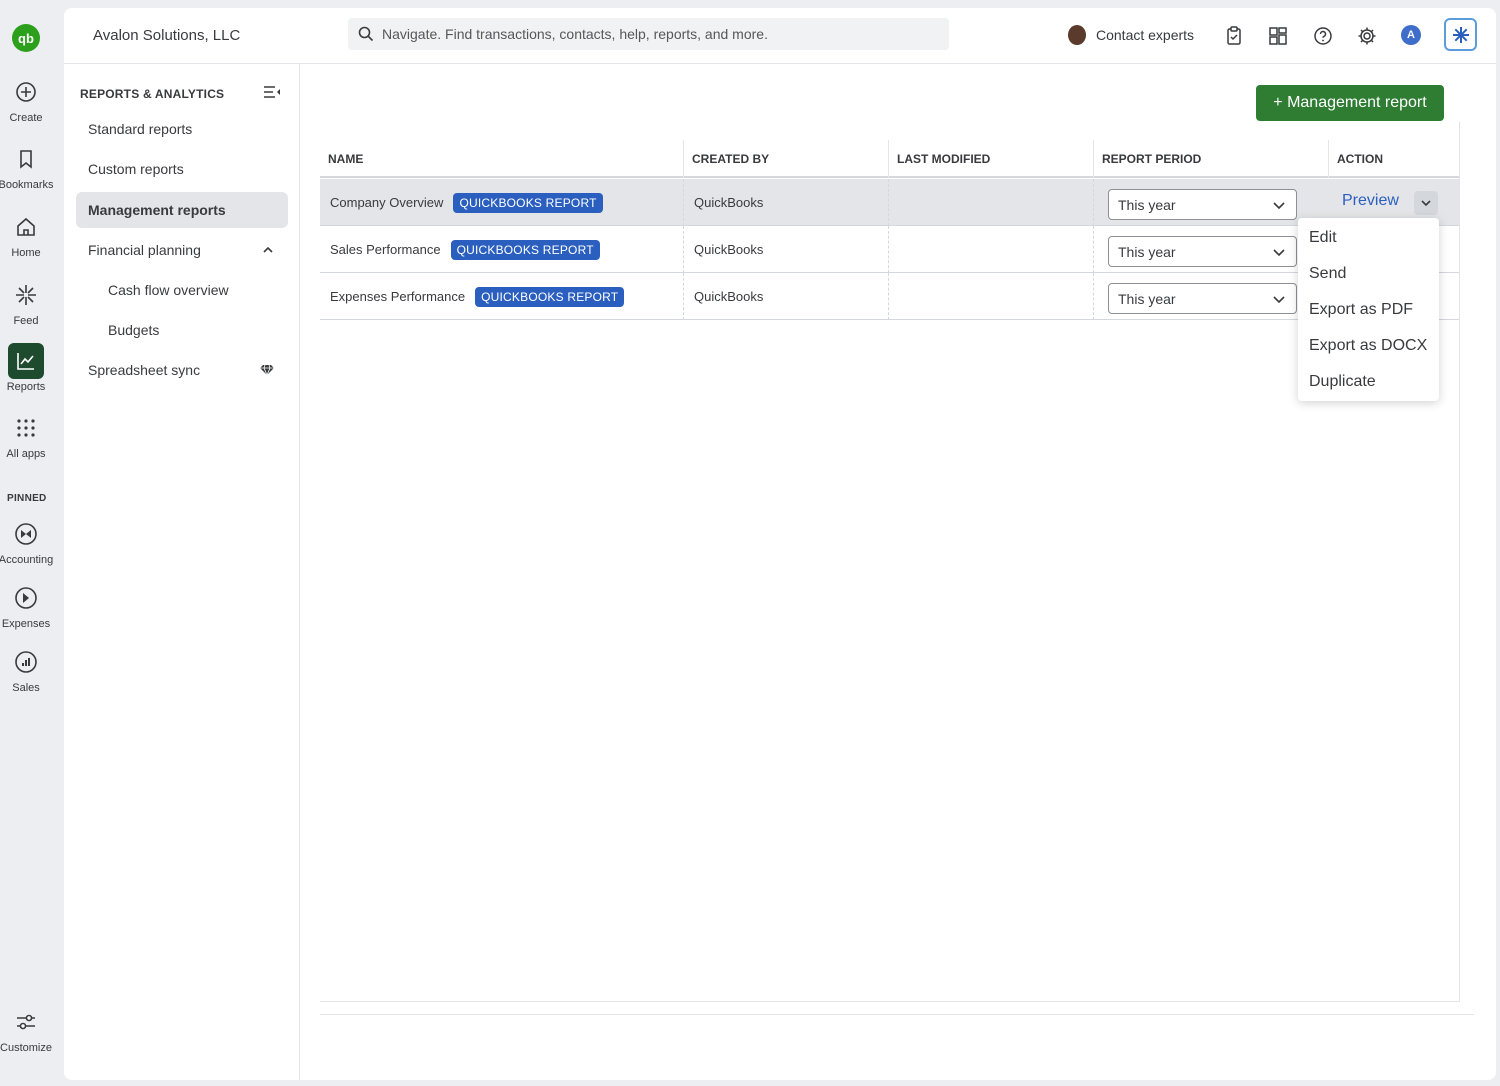 The height and width of the screenshot is (1086, 1500). Describe the element at coordinates (26, 295) in the screenshot. I see `sparkle-icon` at that location.